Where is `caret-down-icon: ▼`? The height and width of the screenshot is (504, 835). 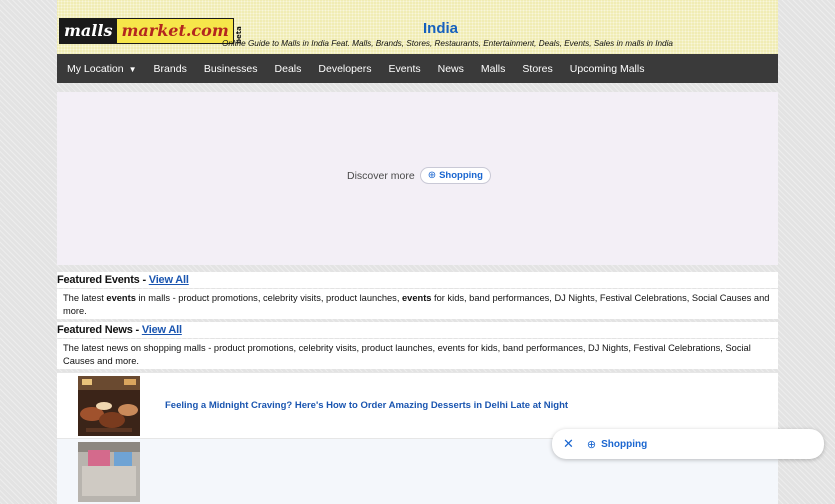 caret-down-icon: ▼ is located at coordinates (132, 69).